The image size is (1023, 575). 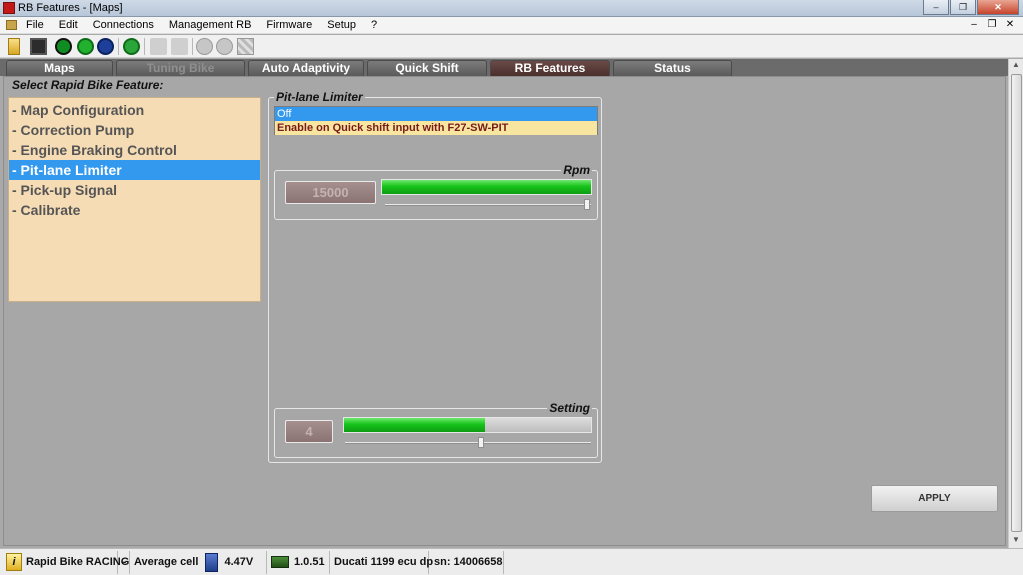 I want to click on undo-arrow-icon, so click(x=158, y=46).